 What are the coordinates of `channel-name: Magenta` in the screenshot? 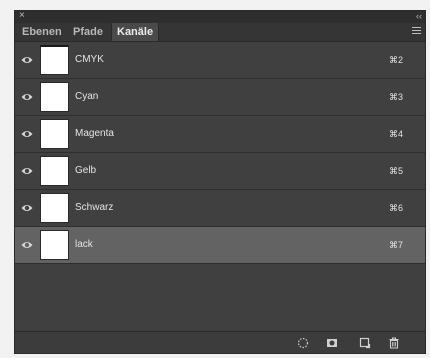 It's located at (94, 133).